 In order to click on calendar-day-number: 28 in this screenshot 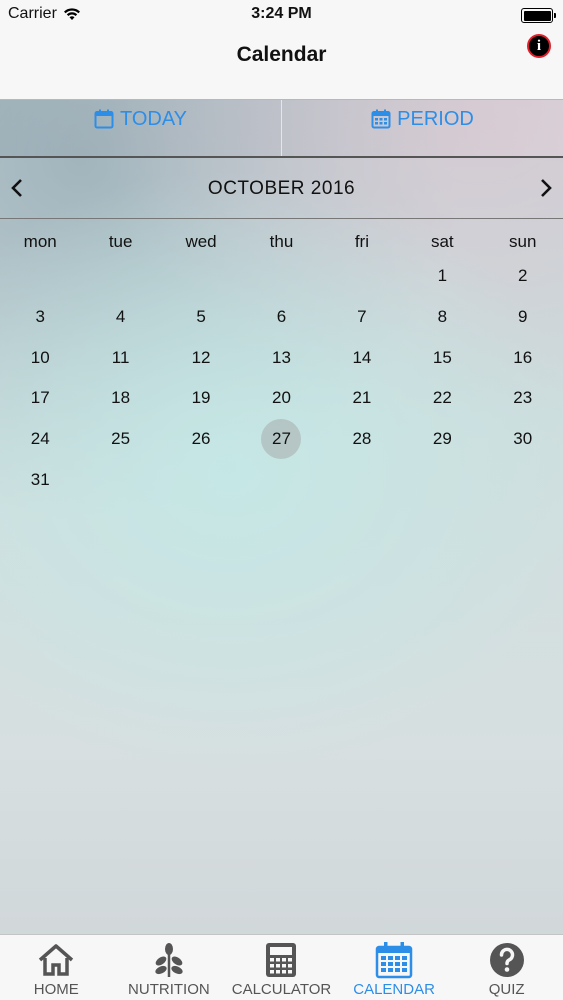, I will do `click(362, 439)`.